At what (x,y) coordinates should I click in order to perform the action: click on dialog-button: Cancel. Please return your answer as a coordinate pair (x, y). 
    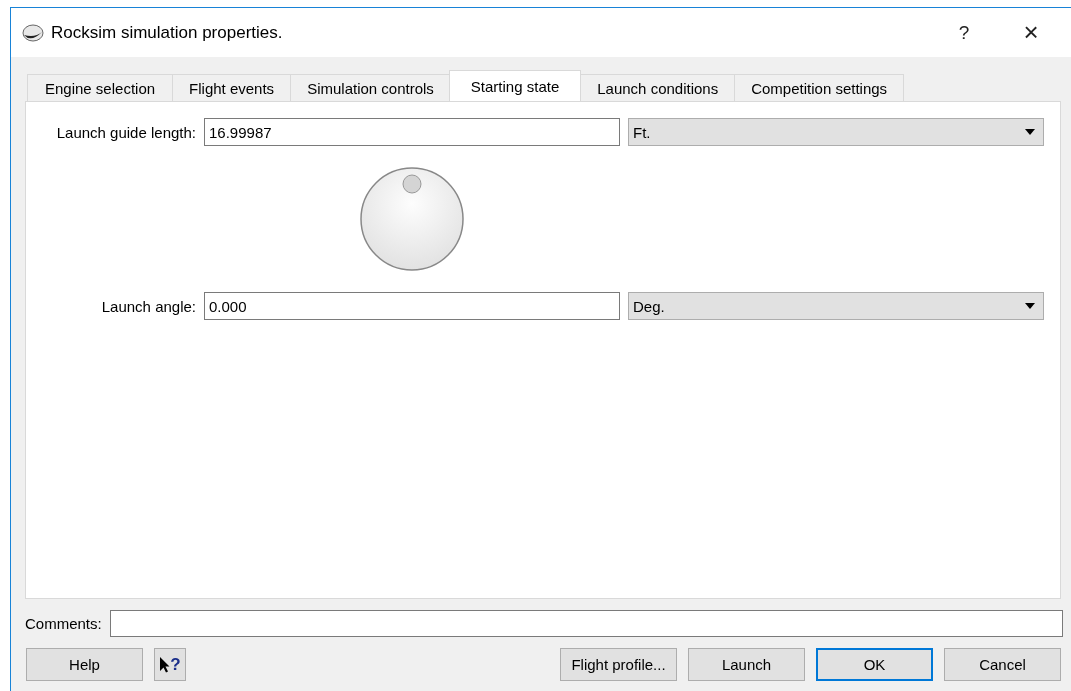
    Looking at the image, I should click on (1002, 664).